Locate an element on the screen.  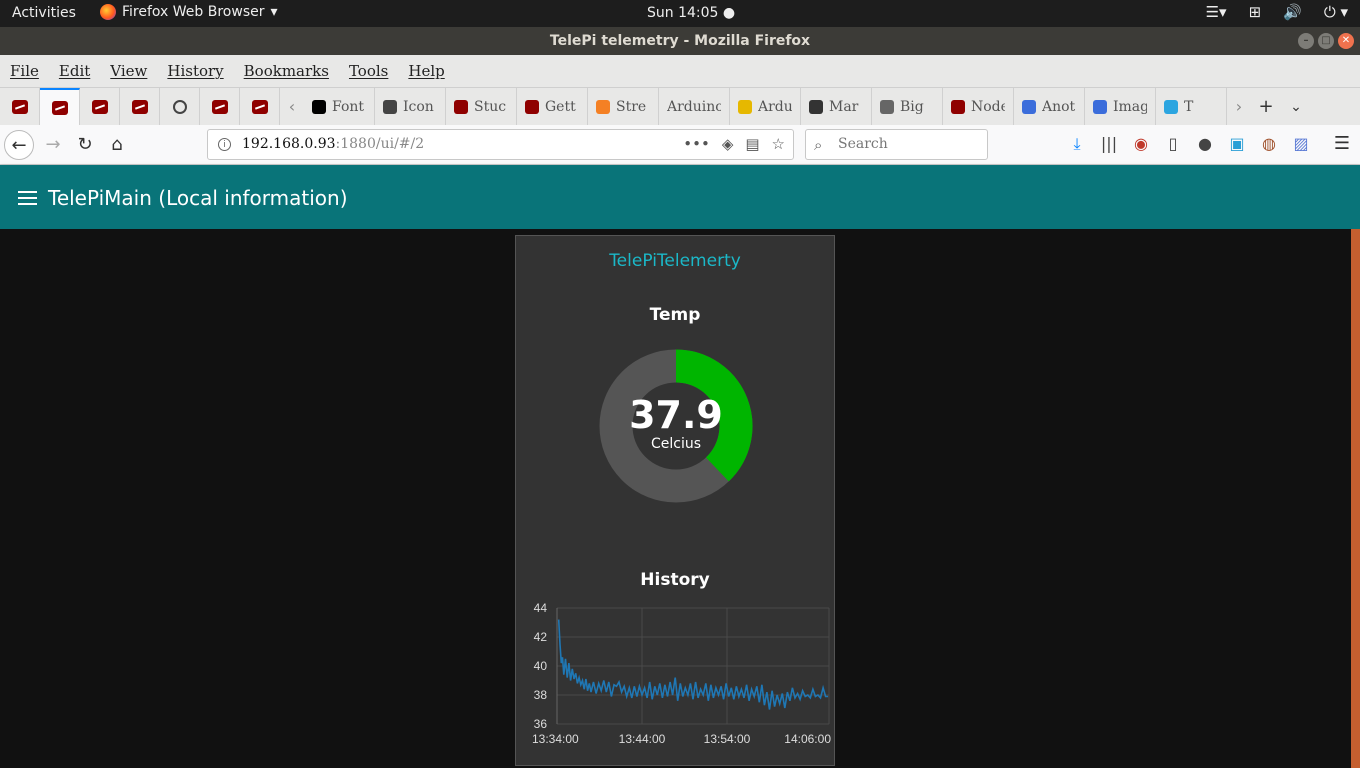
window-title: TelePi telemetry - Mozilla Firefox is located at coordinates (680, 41).